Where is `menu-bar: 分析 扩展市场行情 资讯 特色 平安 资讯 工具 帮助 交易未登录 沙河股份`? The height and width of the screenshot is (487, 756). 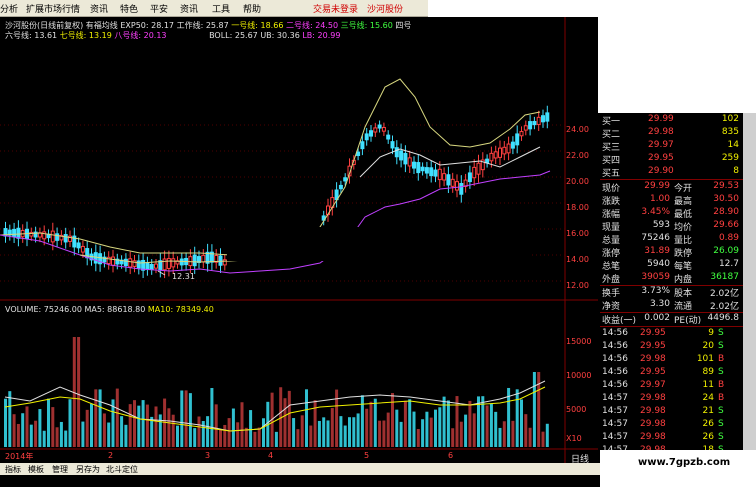 menu-bar: 分析 扩展市场行情 资讯 特色 平安 资讯 工具 帮助 交易未登录 沙河股份 is located at coordinates (215, 8).